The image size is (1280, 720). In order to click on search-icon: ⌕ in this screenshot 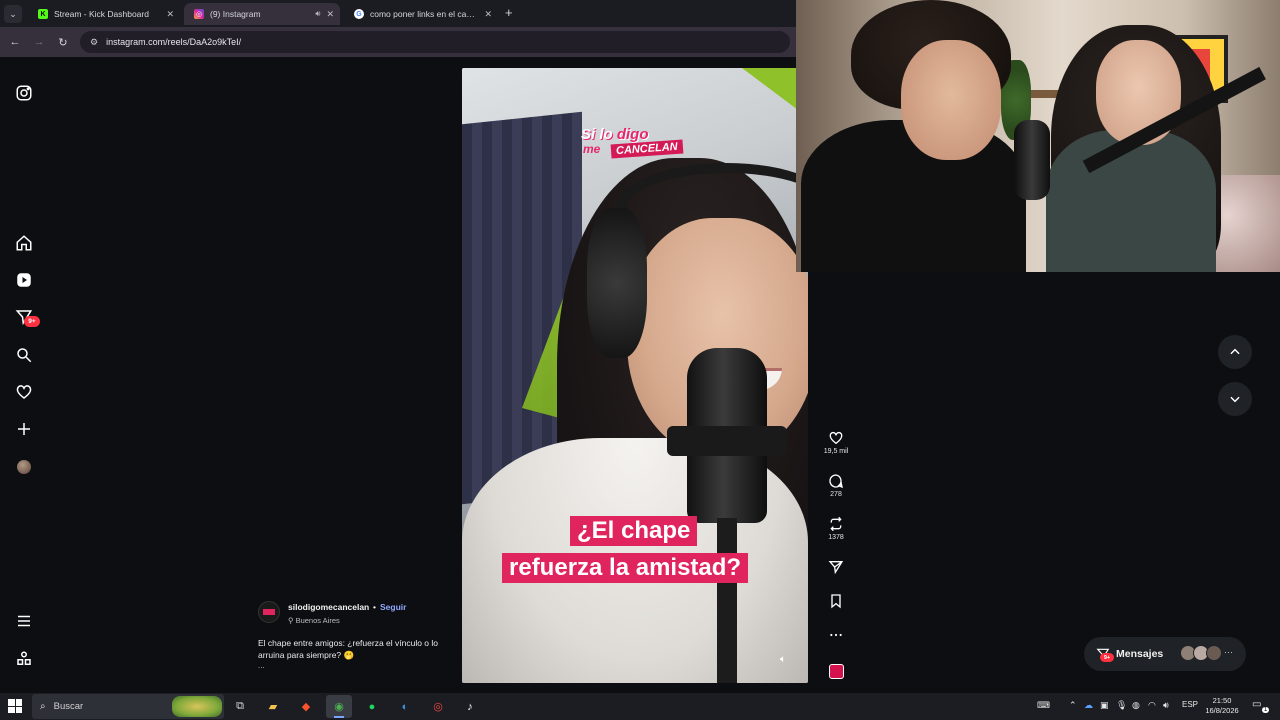, I will do `click(43, 706)`.